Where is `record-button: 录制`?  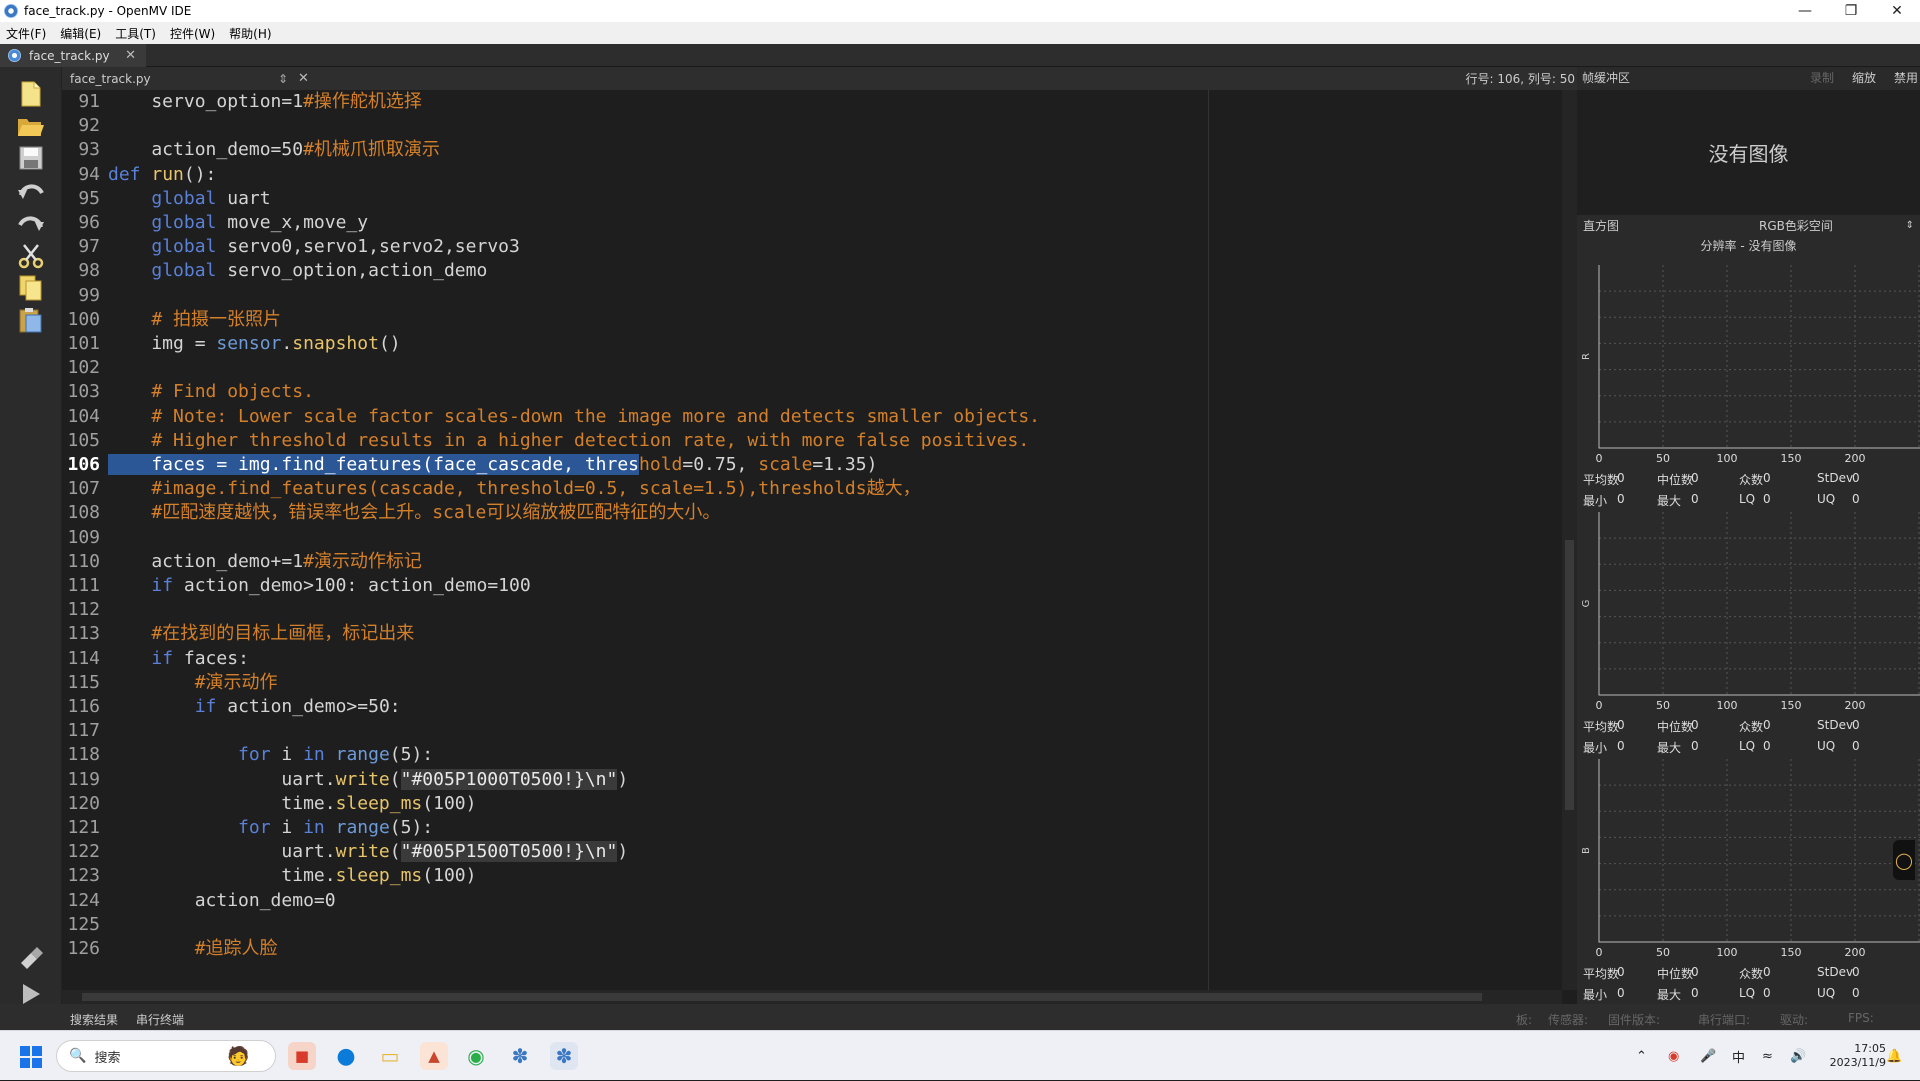 record-button: 录制 is located at coordinates (1822, 78).